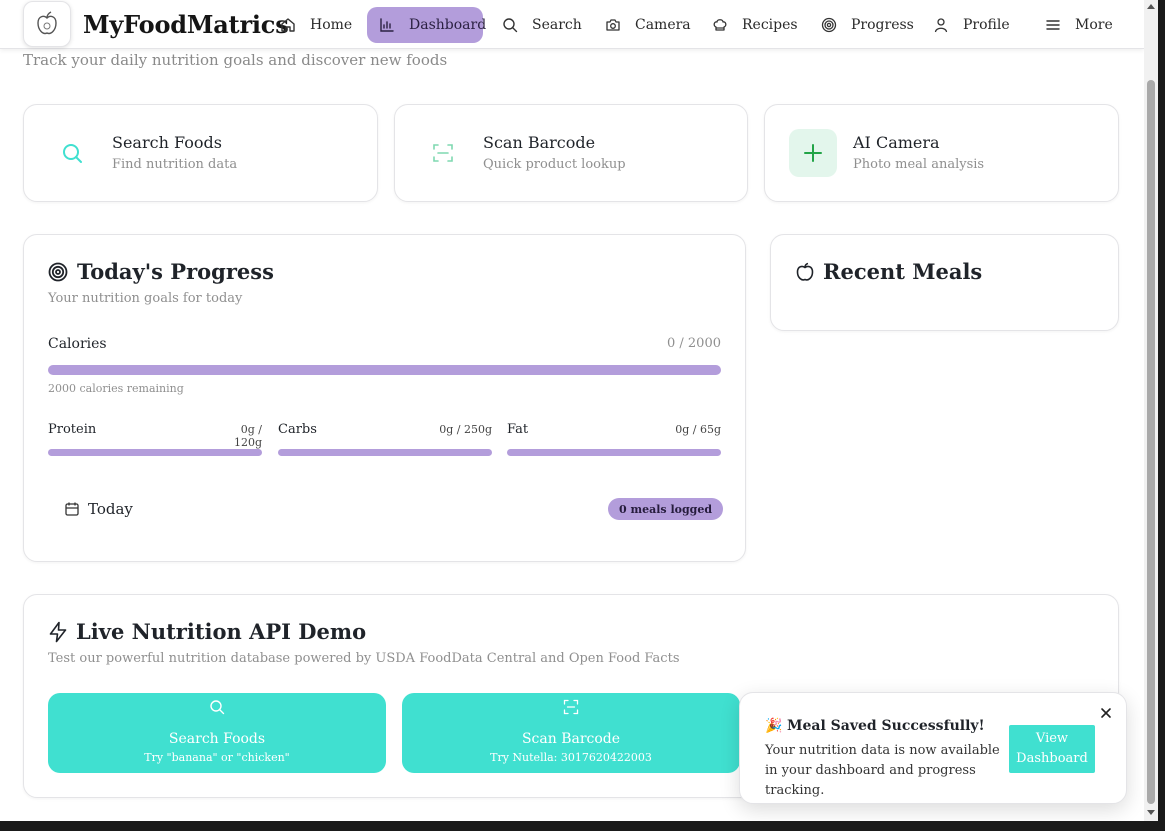  What do you see at coordinates (116, 388) in the screenshot?
I see `calories-remaining: 2000 calories remaining` at bounding box center [116, 388].